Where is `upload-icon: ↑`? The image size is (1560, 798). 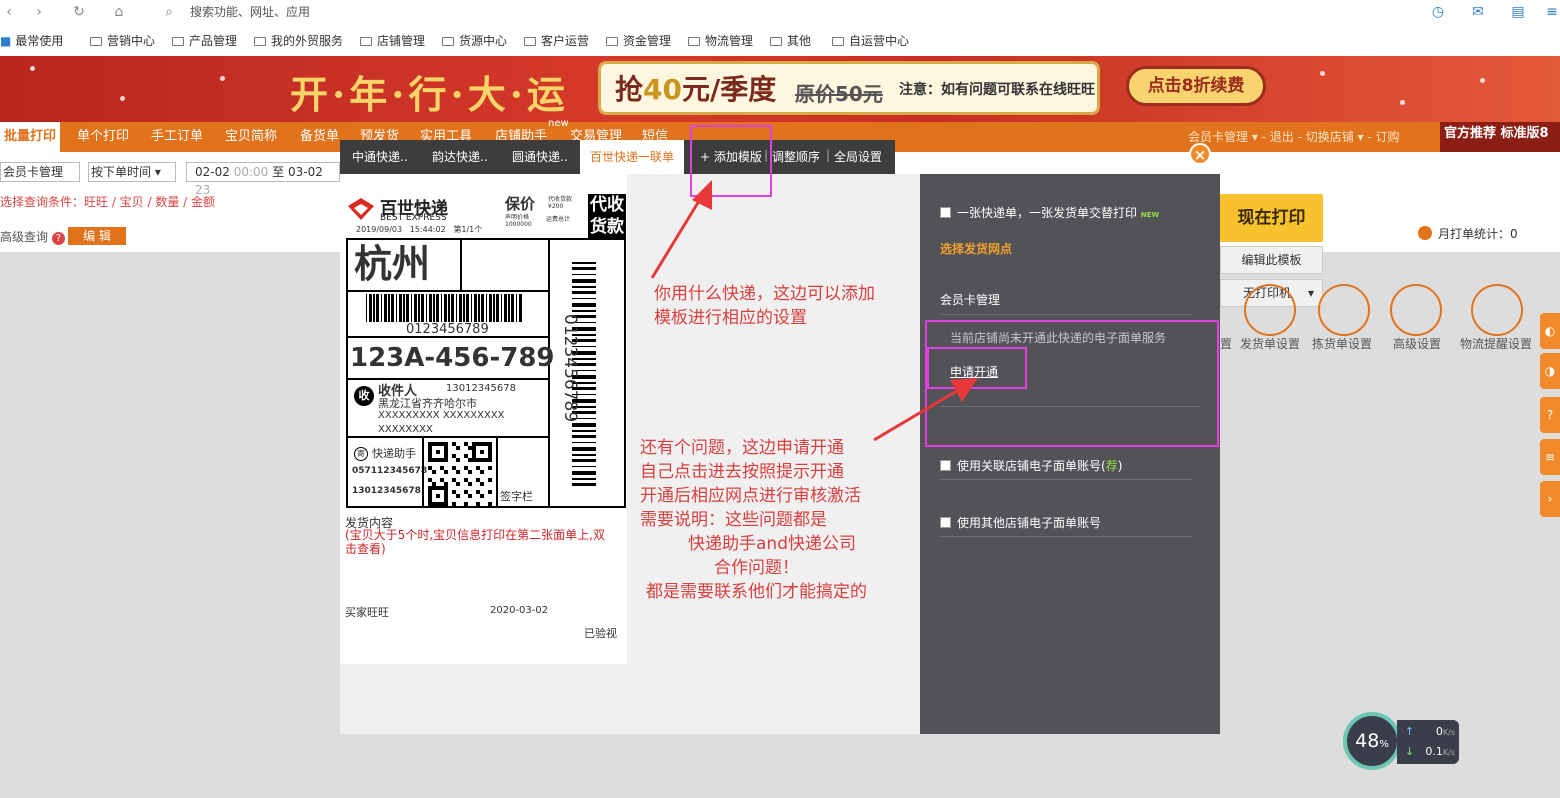 upload-icon: ↑ is located at coordinates (1410, 731).